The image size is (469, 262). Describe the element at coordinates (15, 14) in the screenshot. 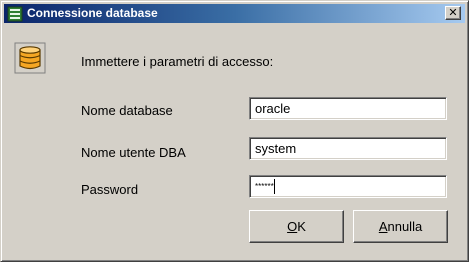

I see `database-app-icon` at that location.